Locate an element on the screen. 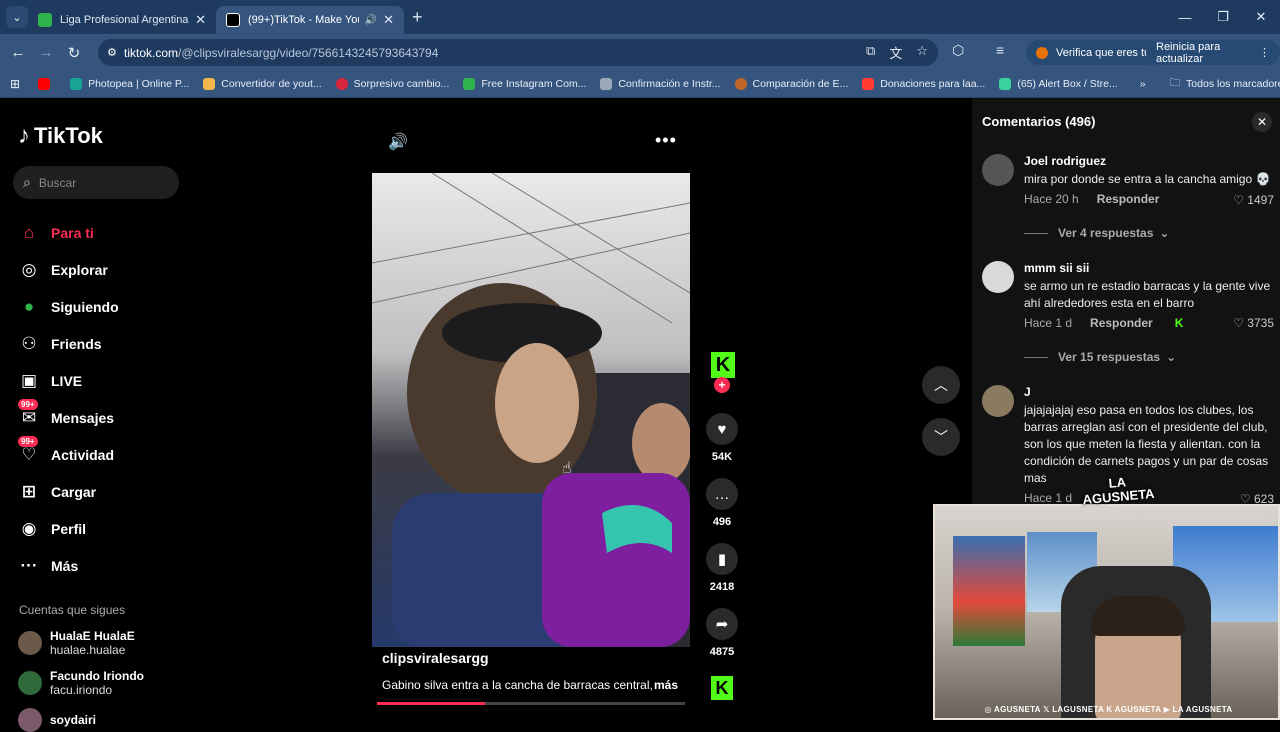 The image size is (1280, 732). save-button: ▮ 2418 is located at coordinates (722, 568).